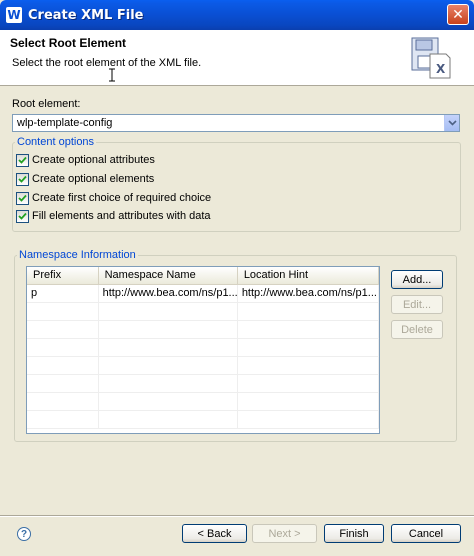  Describe the element at coordinates (426, 533) in the screenshot. I see `cancel-button: Cancel` at that location.